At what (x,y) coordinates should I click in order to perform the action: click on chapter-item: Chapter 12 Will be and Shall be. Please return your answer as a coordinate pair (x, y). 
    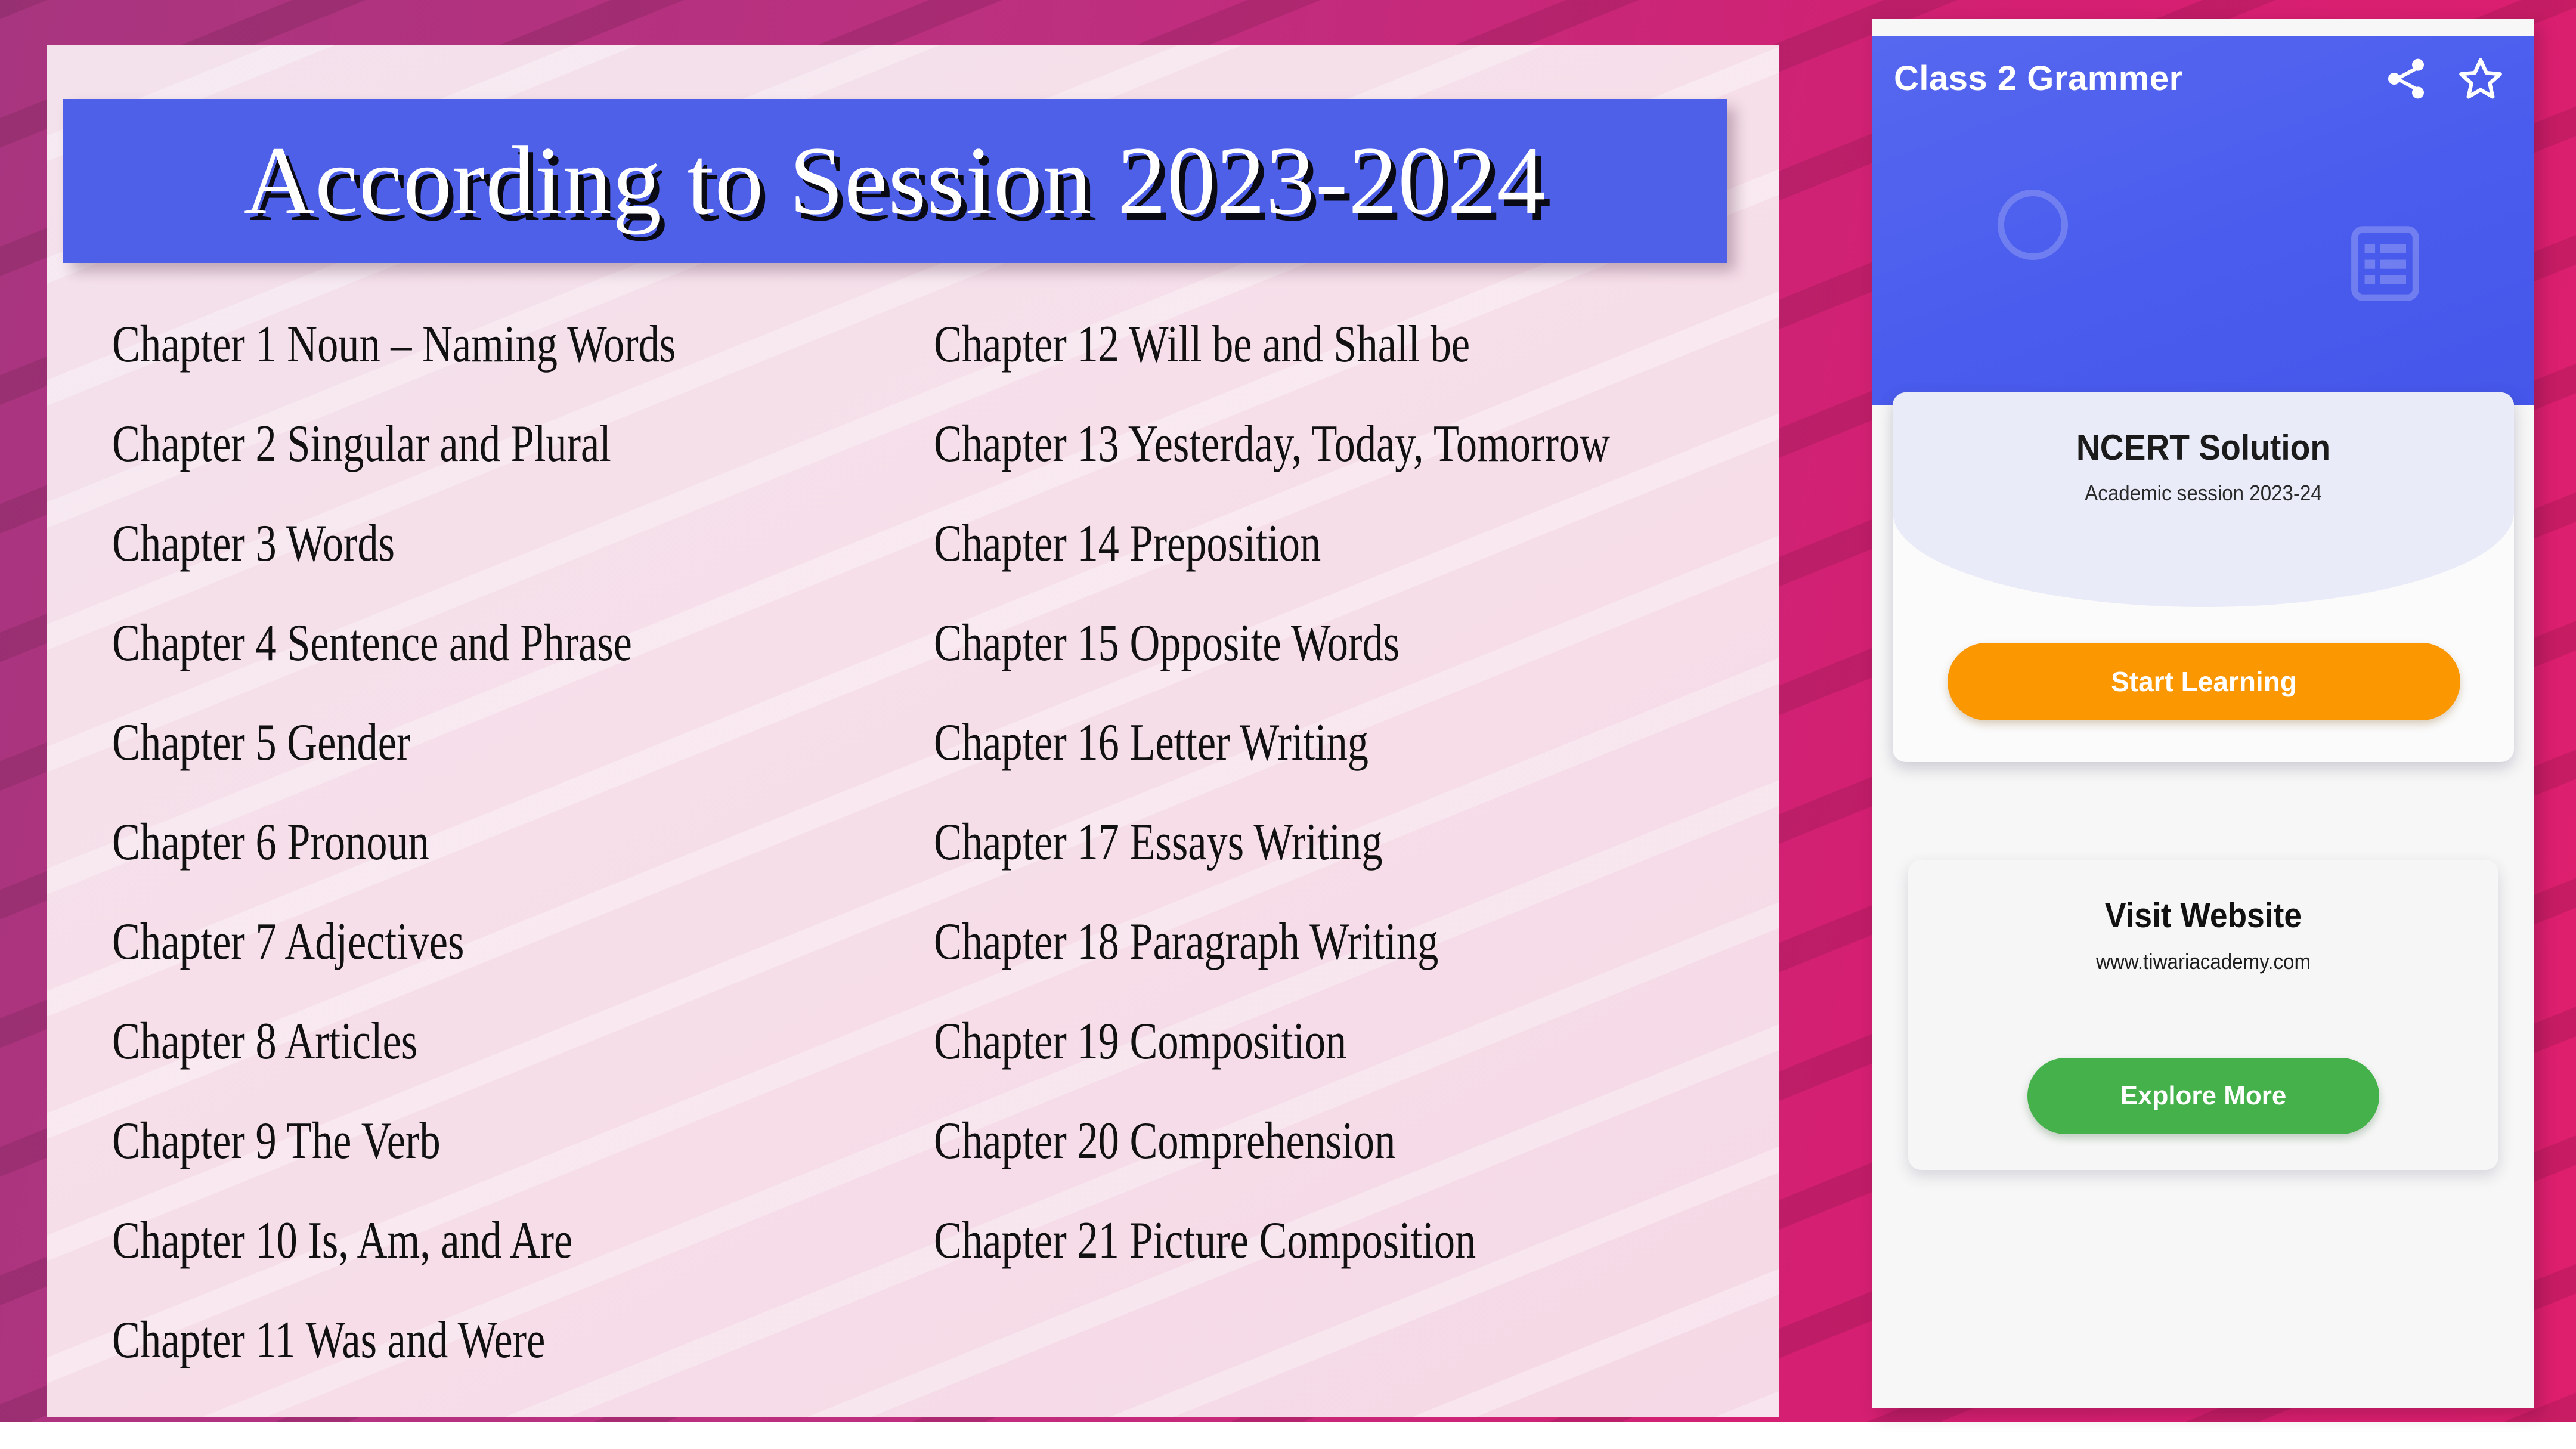
    Looking at the image, I should click on (1272, 345).